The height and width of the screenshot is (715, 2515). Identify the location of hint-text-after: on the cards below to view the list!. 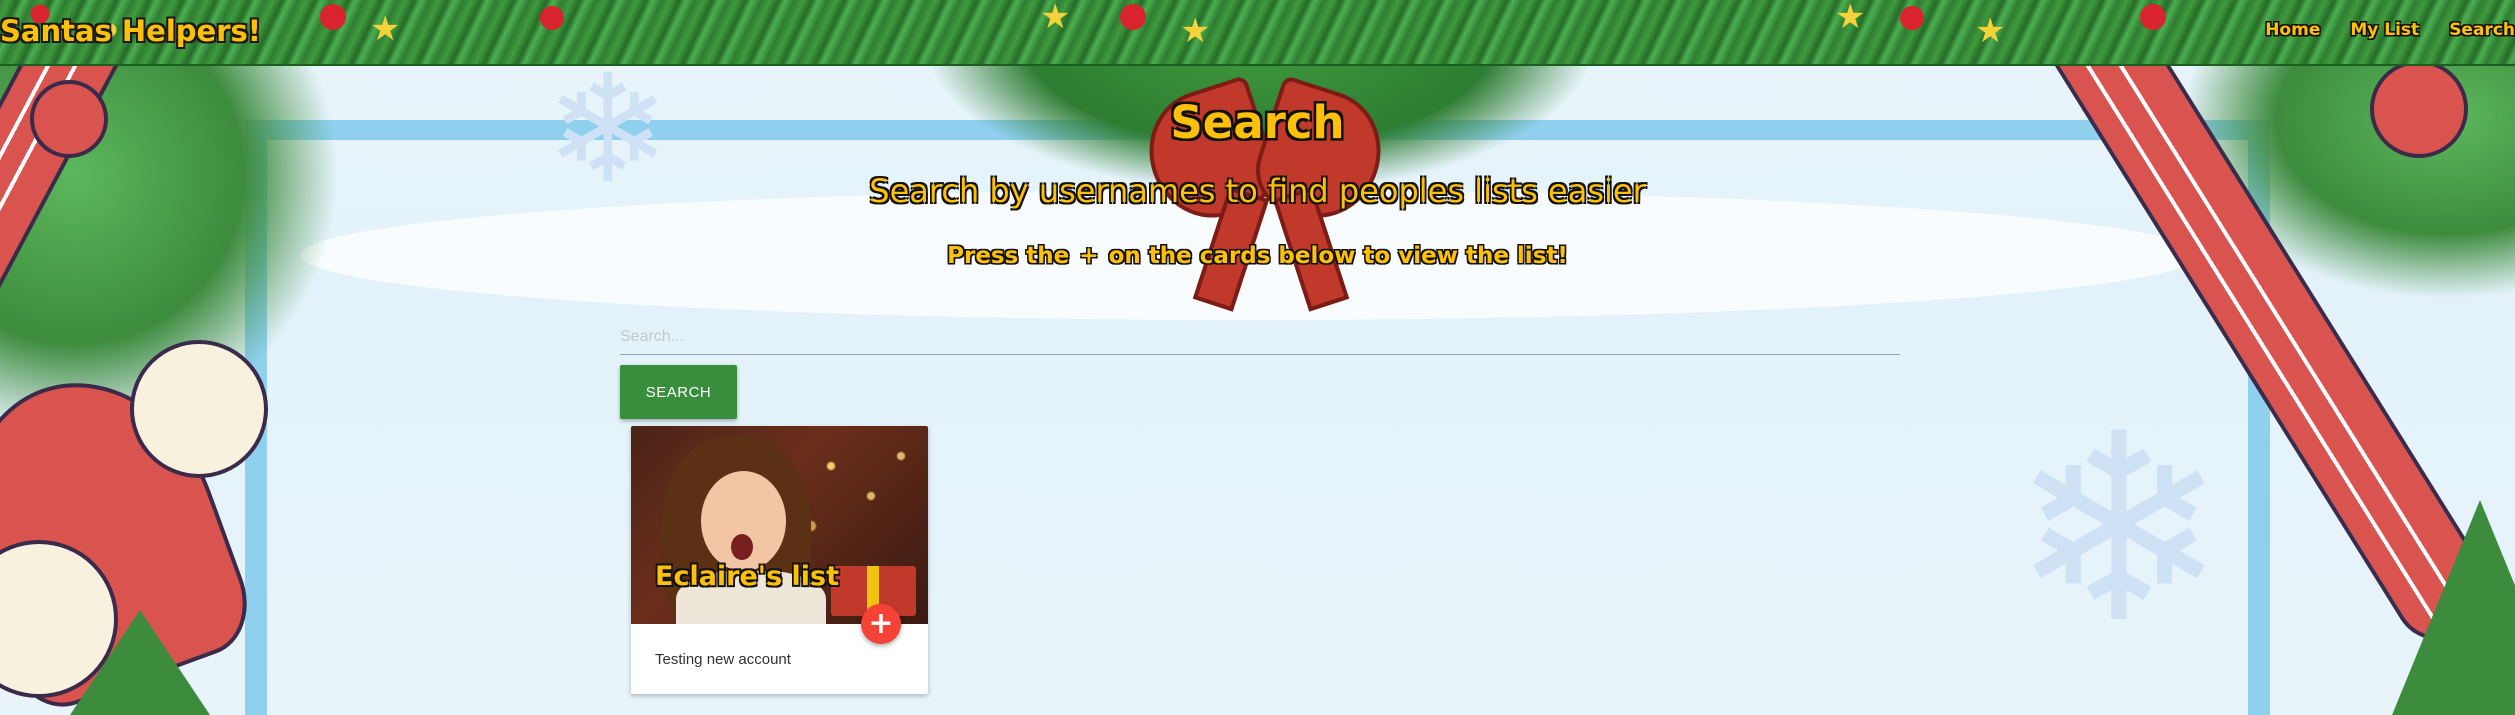
(1338, 256).